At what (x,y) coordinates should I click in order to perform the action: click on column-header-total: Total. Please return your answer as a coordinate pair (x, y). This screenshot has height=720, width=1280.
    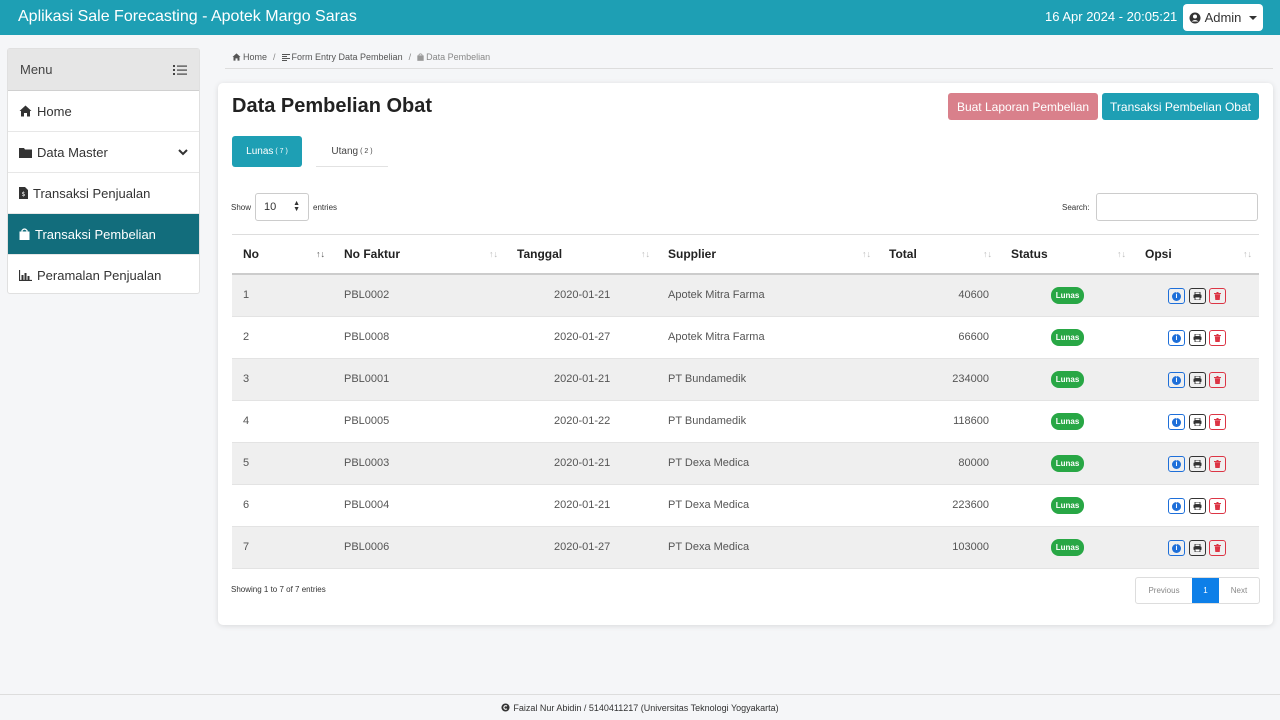
    Looking at the image, I should click on (903, 254).